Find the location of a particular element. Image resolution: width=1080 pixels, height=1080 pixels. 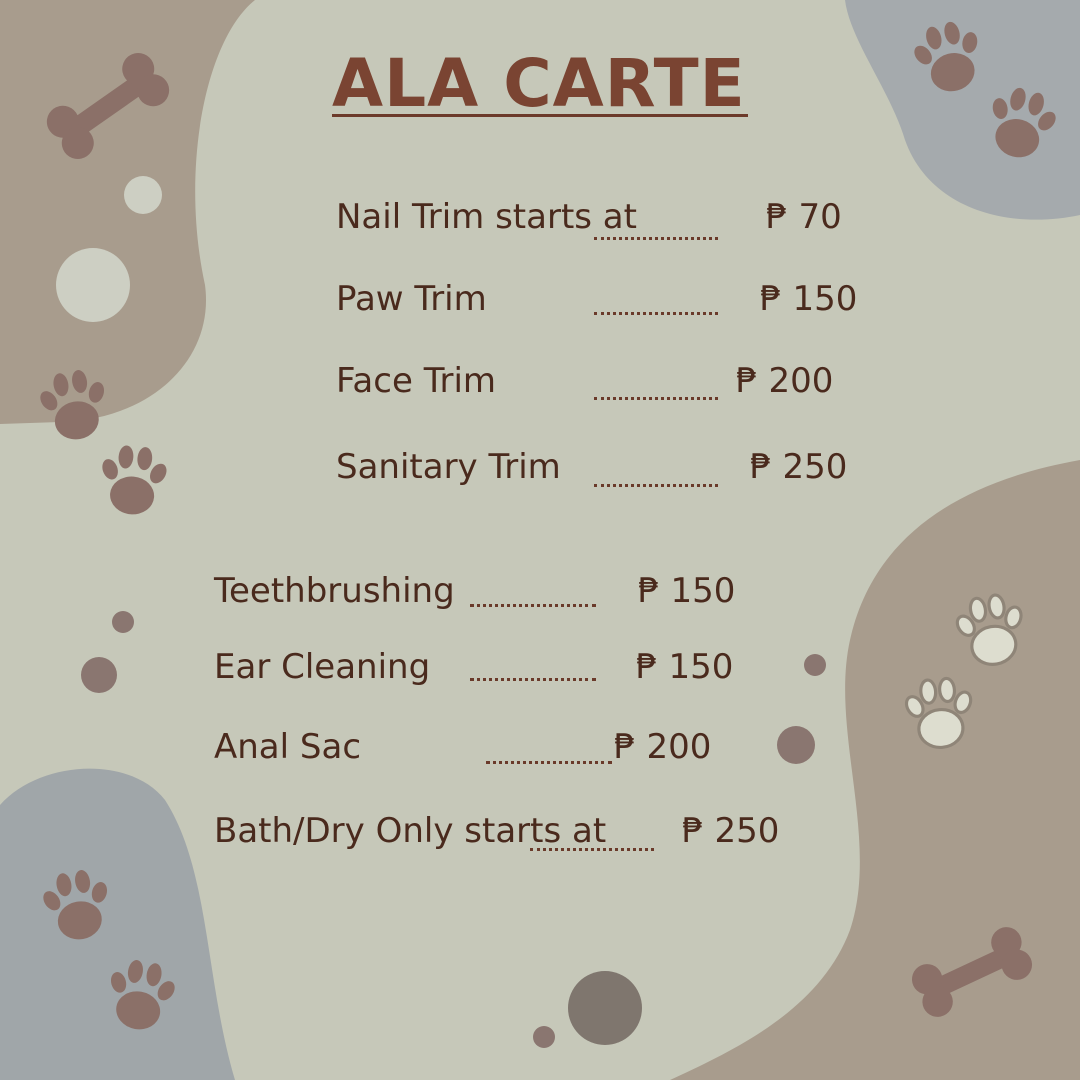

item-price: ₱ 70 is located at coordinates (804, 217).